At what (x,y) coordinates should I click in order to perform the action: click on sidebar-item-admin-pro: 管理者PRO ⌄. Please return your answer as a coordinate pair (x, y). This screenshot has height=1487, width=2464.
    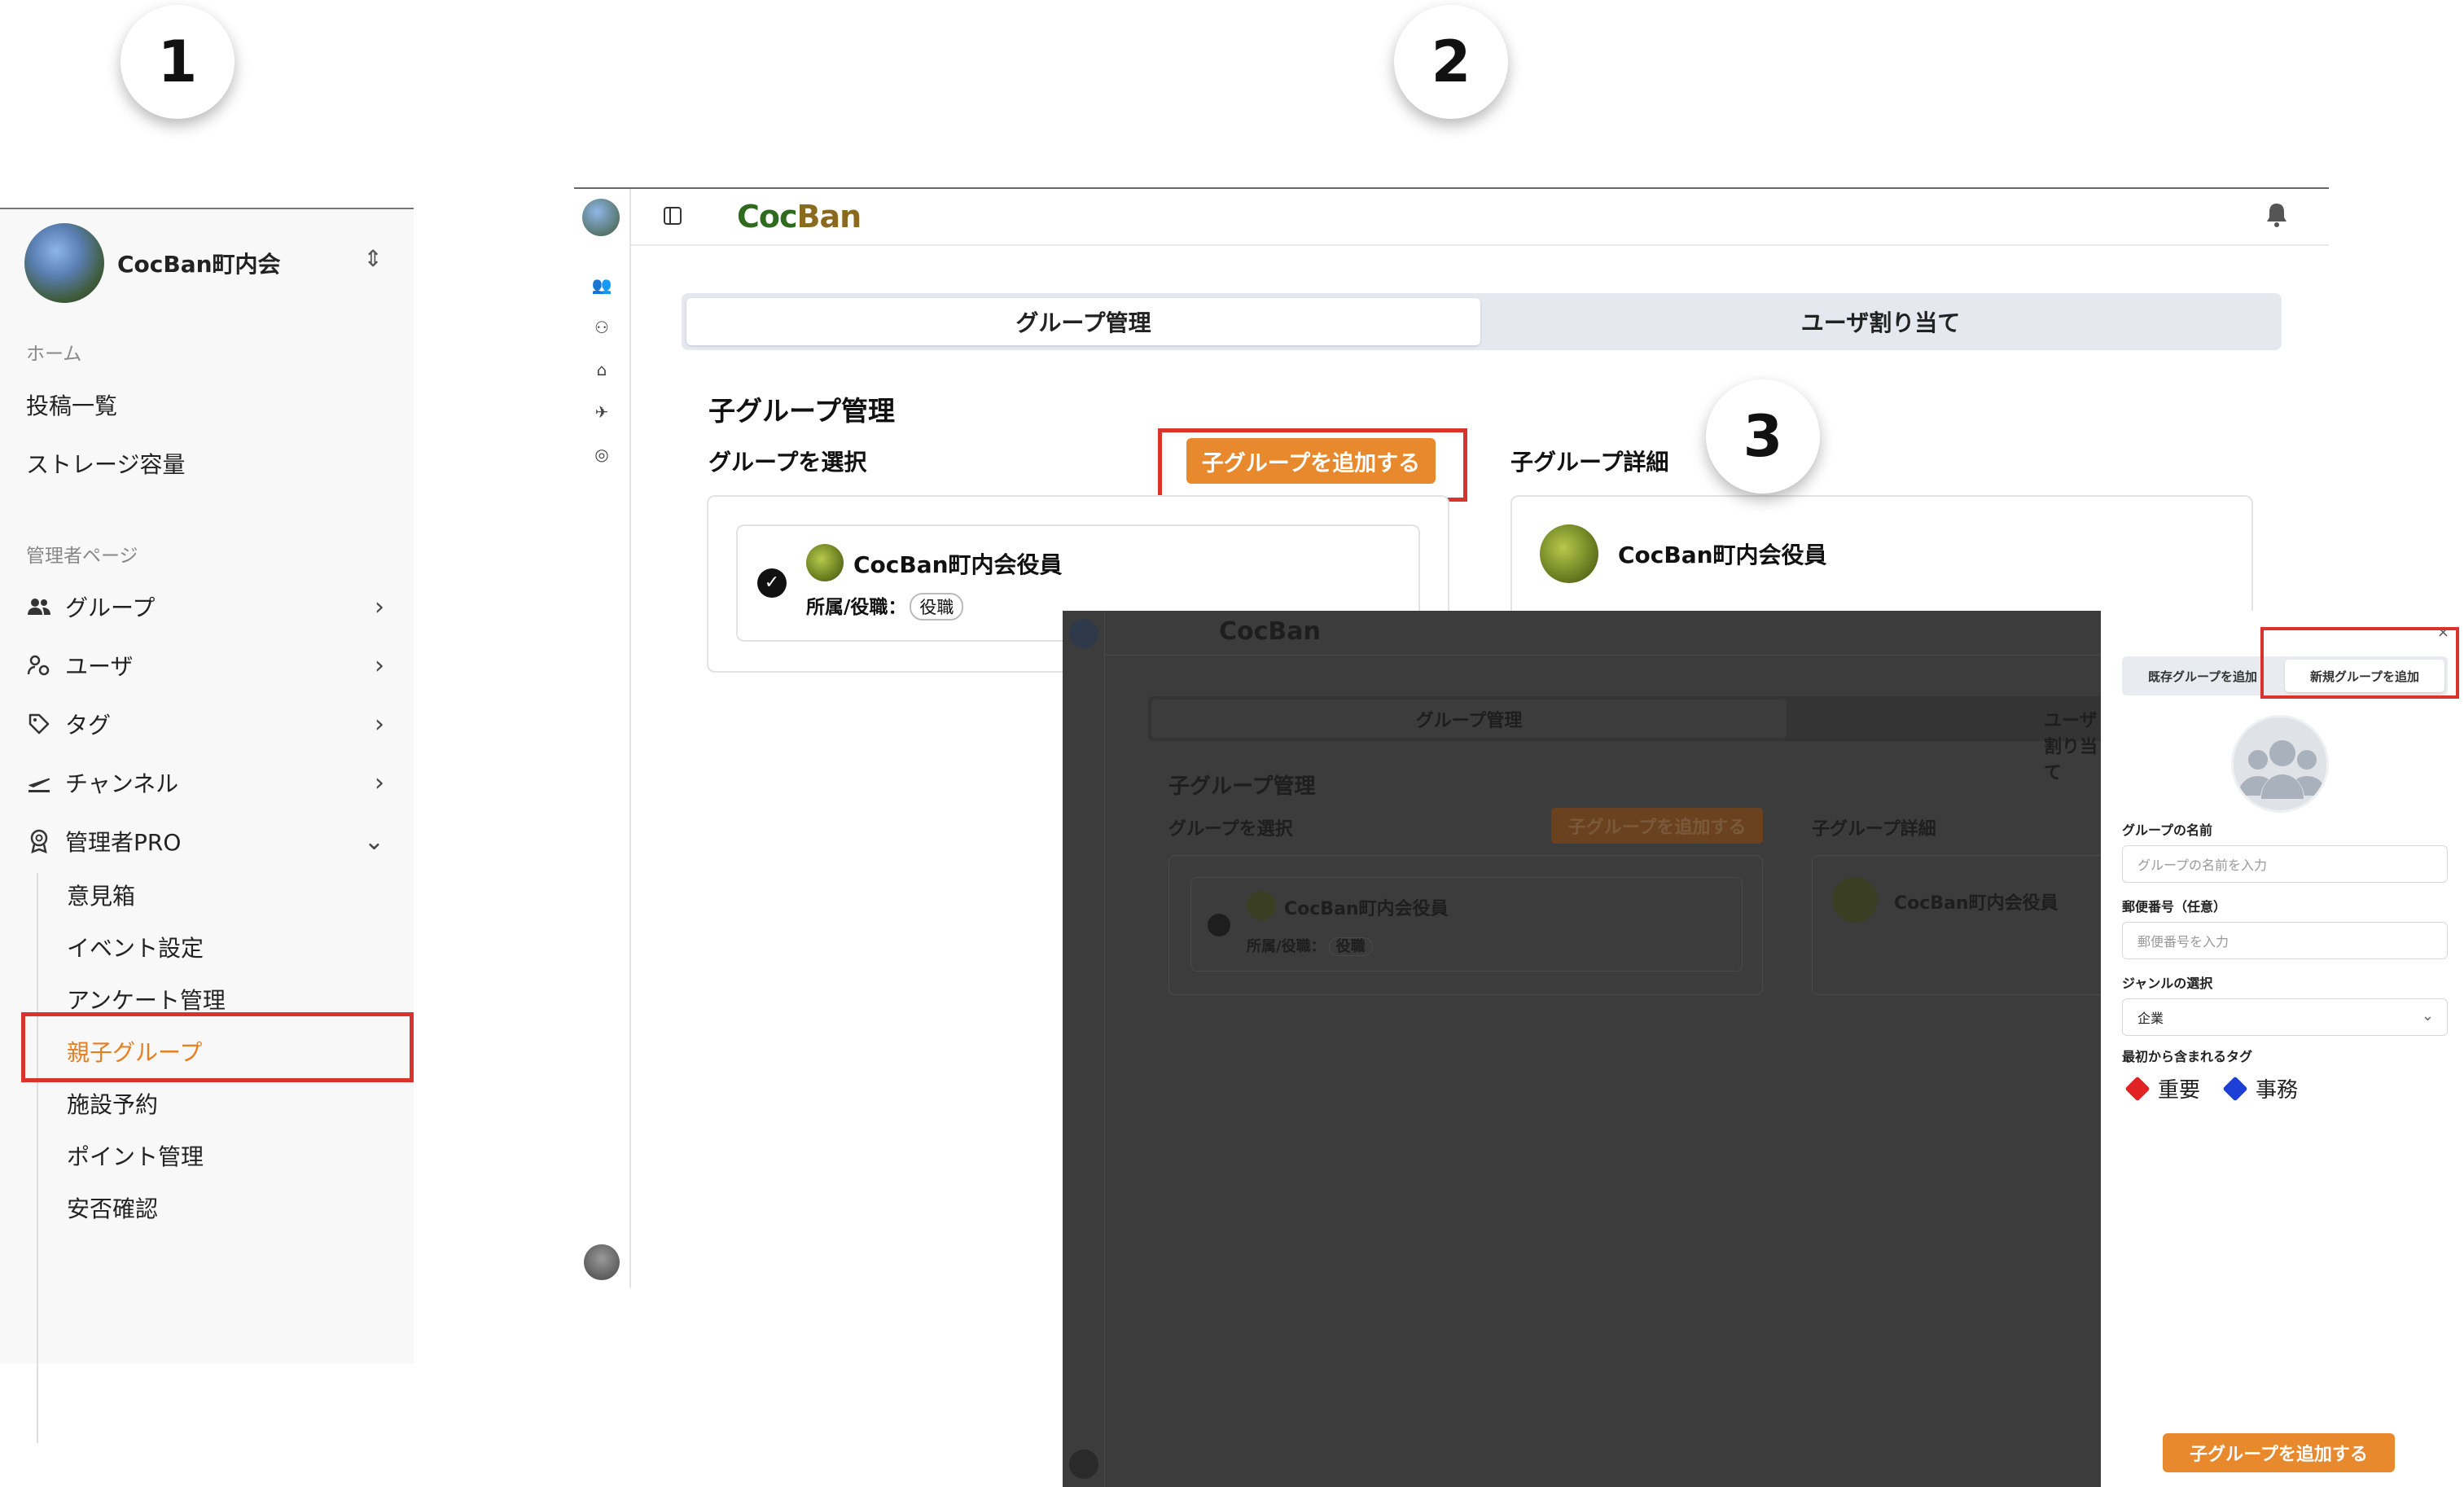
    Looking at the image, I should click on (205, 841).